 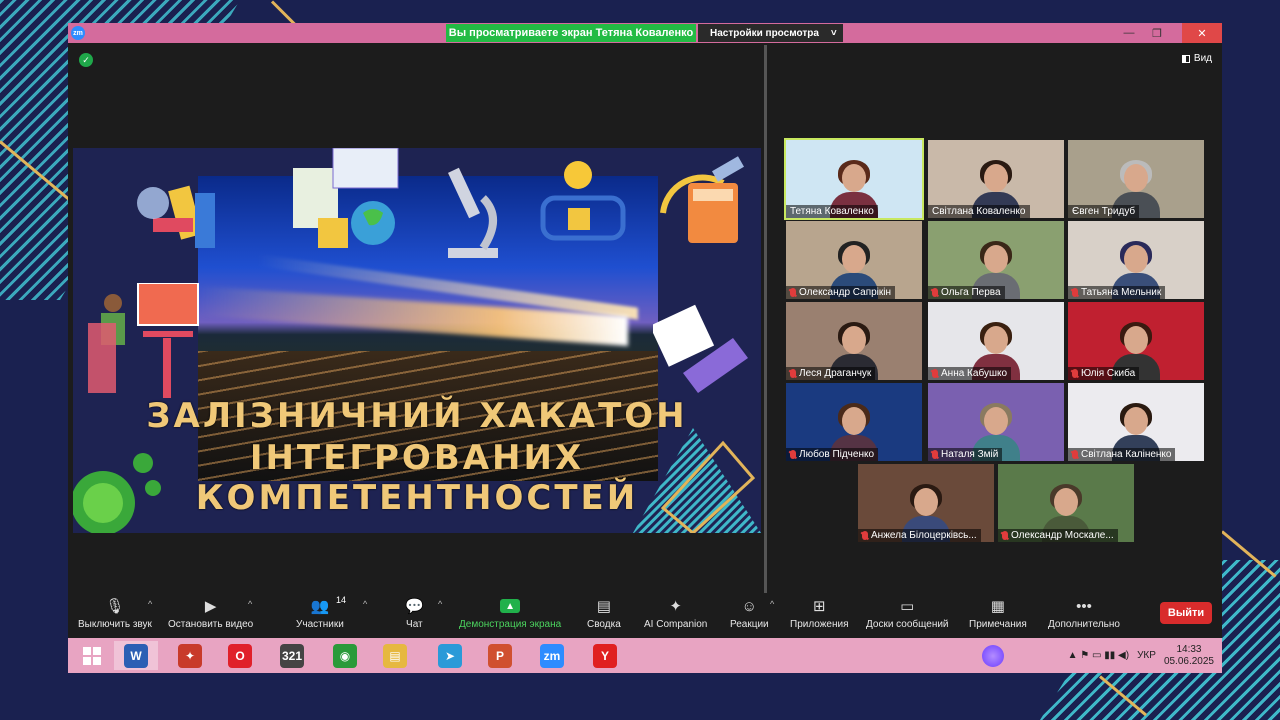 What do you see at coordinates (996, 422) in the screenshot?
I see `participant-tile: Наталя Змій` at bounding box center [996, 422].